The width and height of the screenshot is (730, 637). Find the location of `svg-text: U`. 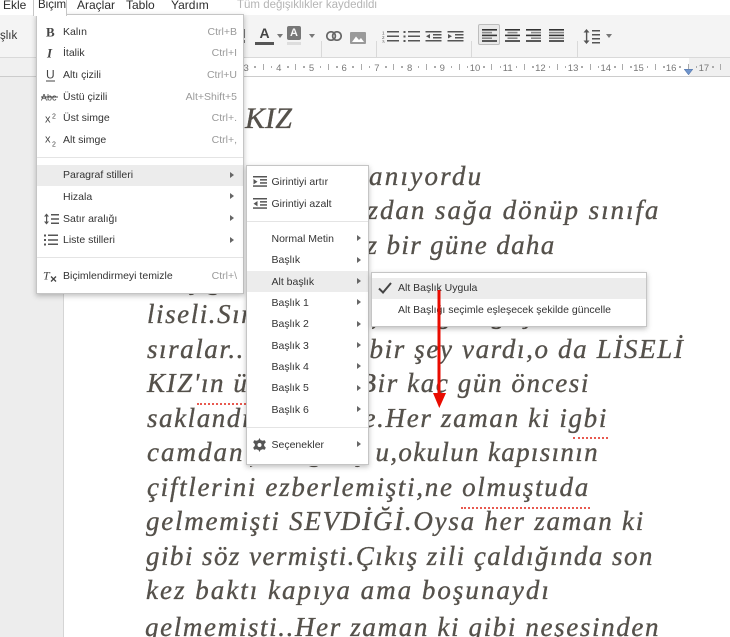

svg-text: U is located at coordinates (50, 74).